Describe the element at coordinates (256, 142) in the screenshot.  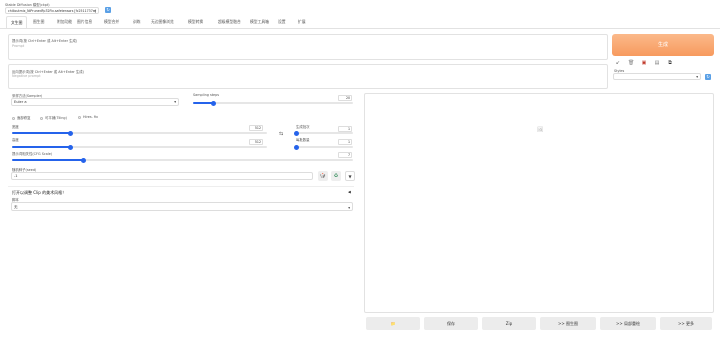
I see `height-input: 512` at that location.